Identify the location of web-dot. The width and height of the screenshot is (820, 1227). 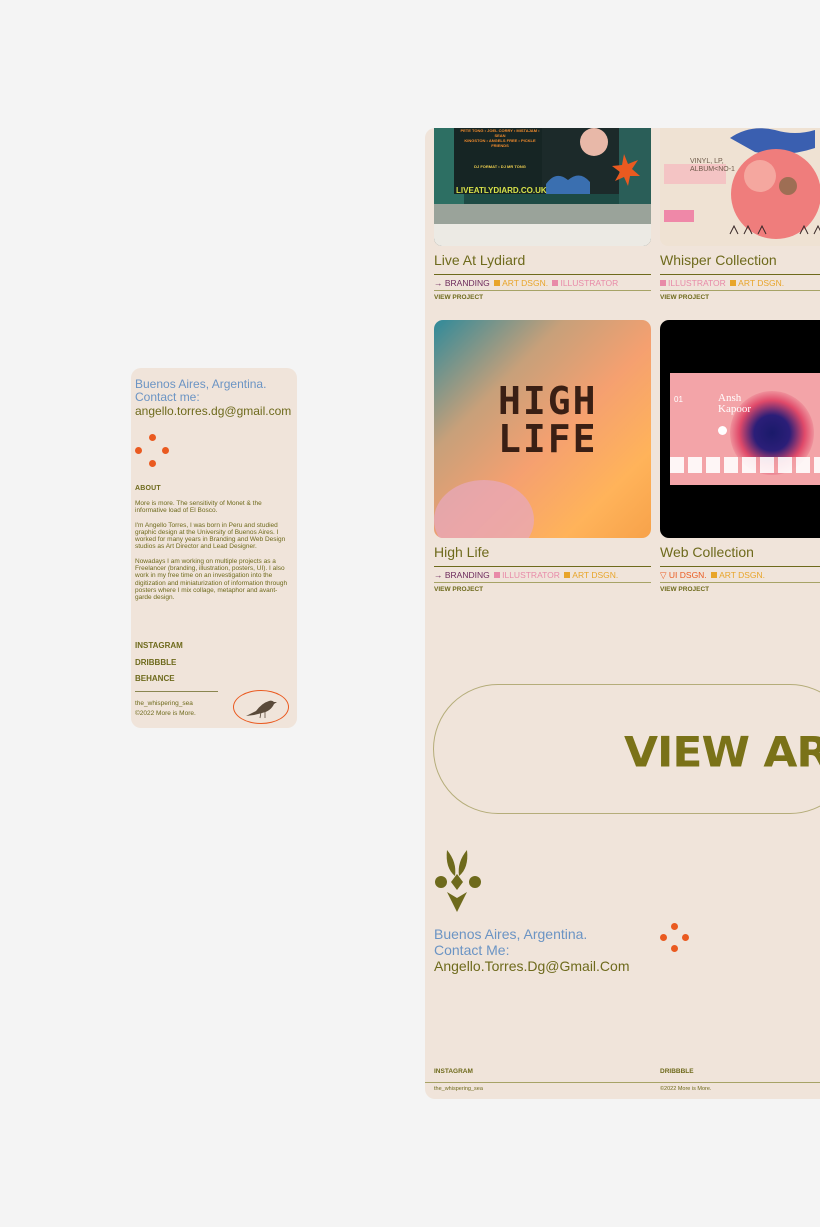
(722, 430).